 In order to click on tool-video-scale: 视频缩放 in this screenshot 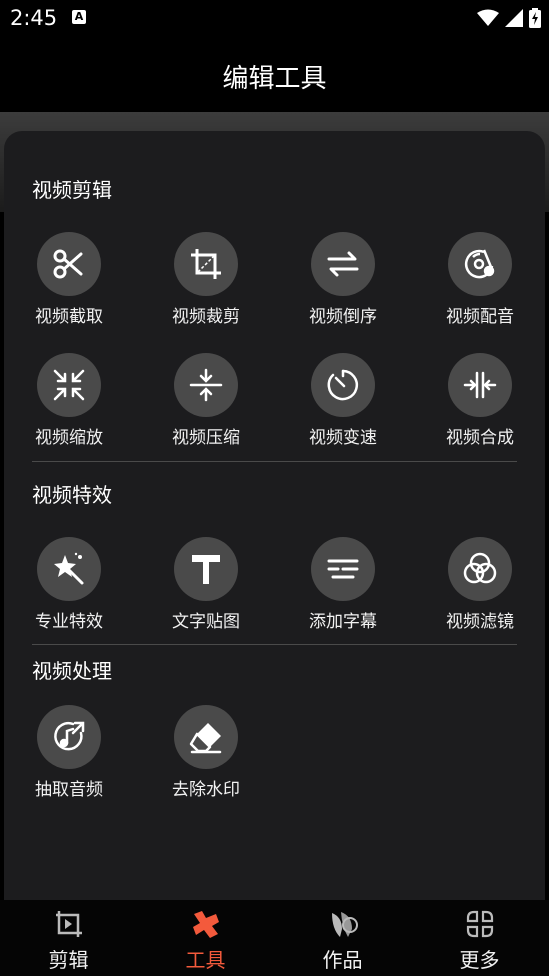, I will do `click(69, 403)`.